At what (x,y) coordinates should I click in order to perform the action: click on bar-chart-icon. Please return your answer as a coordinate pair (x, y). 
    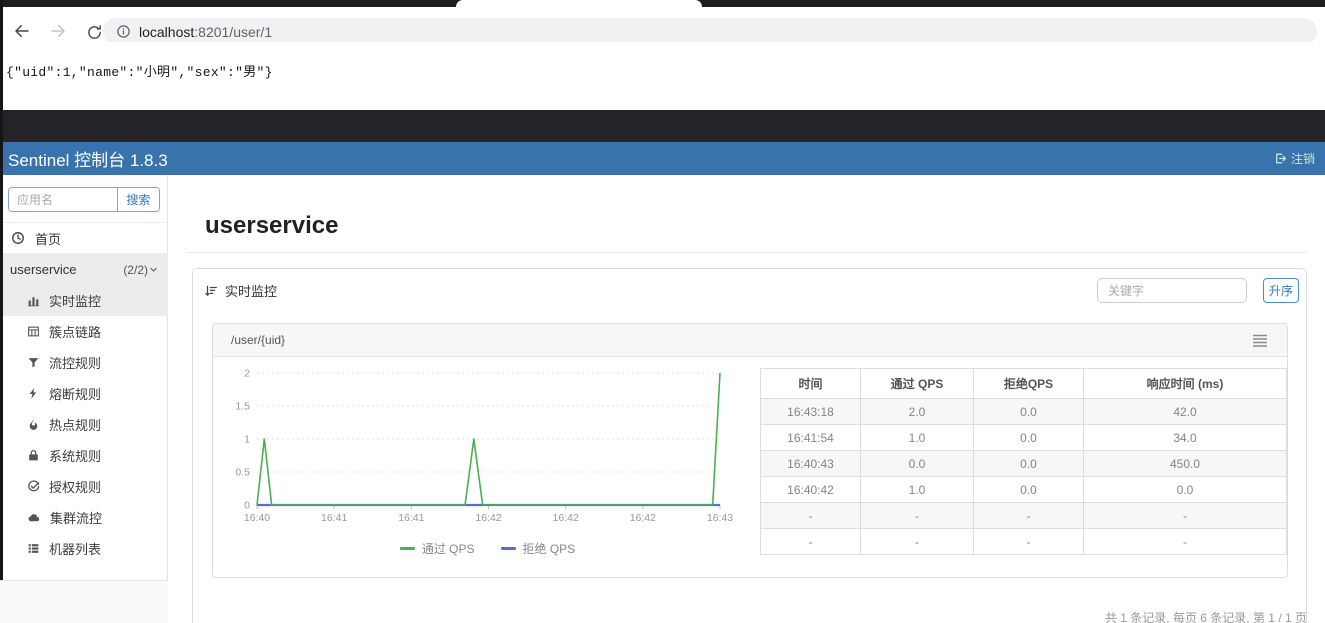
    Looking at the image, I should click on (33, 300).